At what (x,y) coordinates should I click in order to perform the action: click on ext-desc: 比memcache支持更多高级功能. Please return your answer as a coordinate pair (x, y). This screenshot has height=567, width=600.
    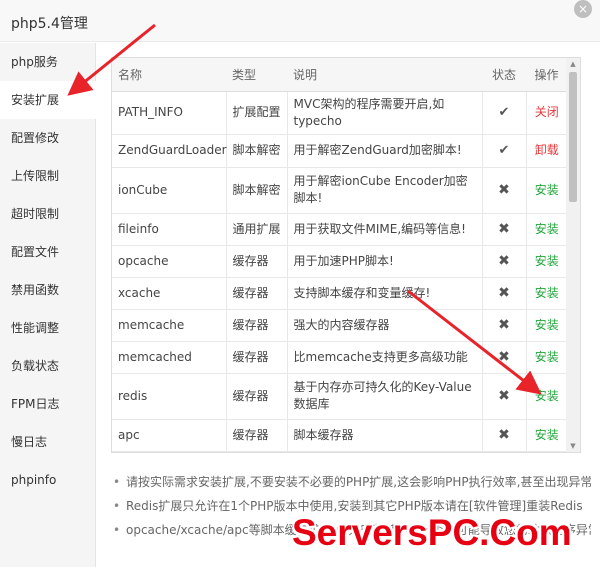
    Looking at the image, I should click on (385, 357).